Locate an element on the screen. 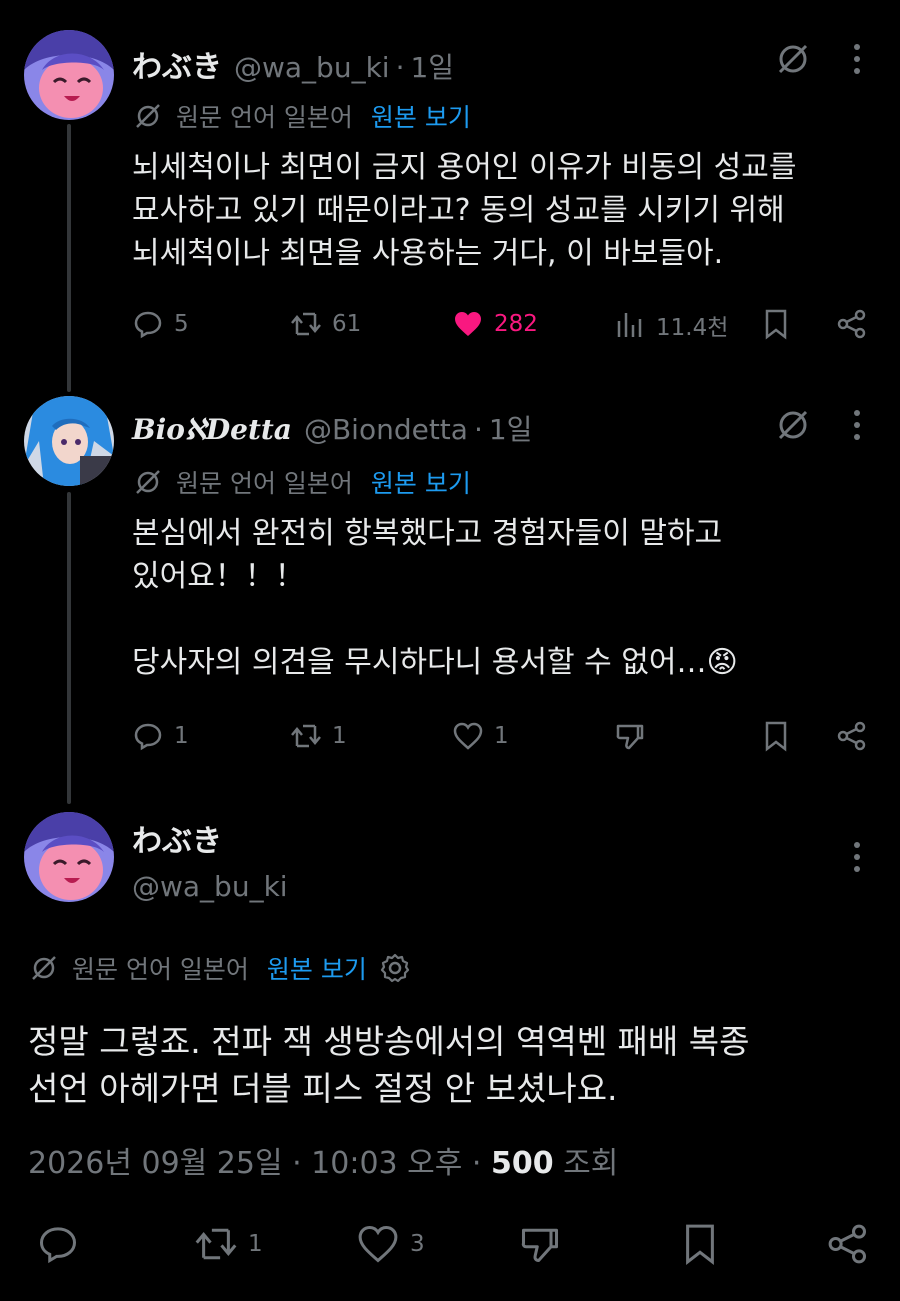  tweet2-action-bar: 1 1 1 is located at coordinates (502, 740).